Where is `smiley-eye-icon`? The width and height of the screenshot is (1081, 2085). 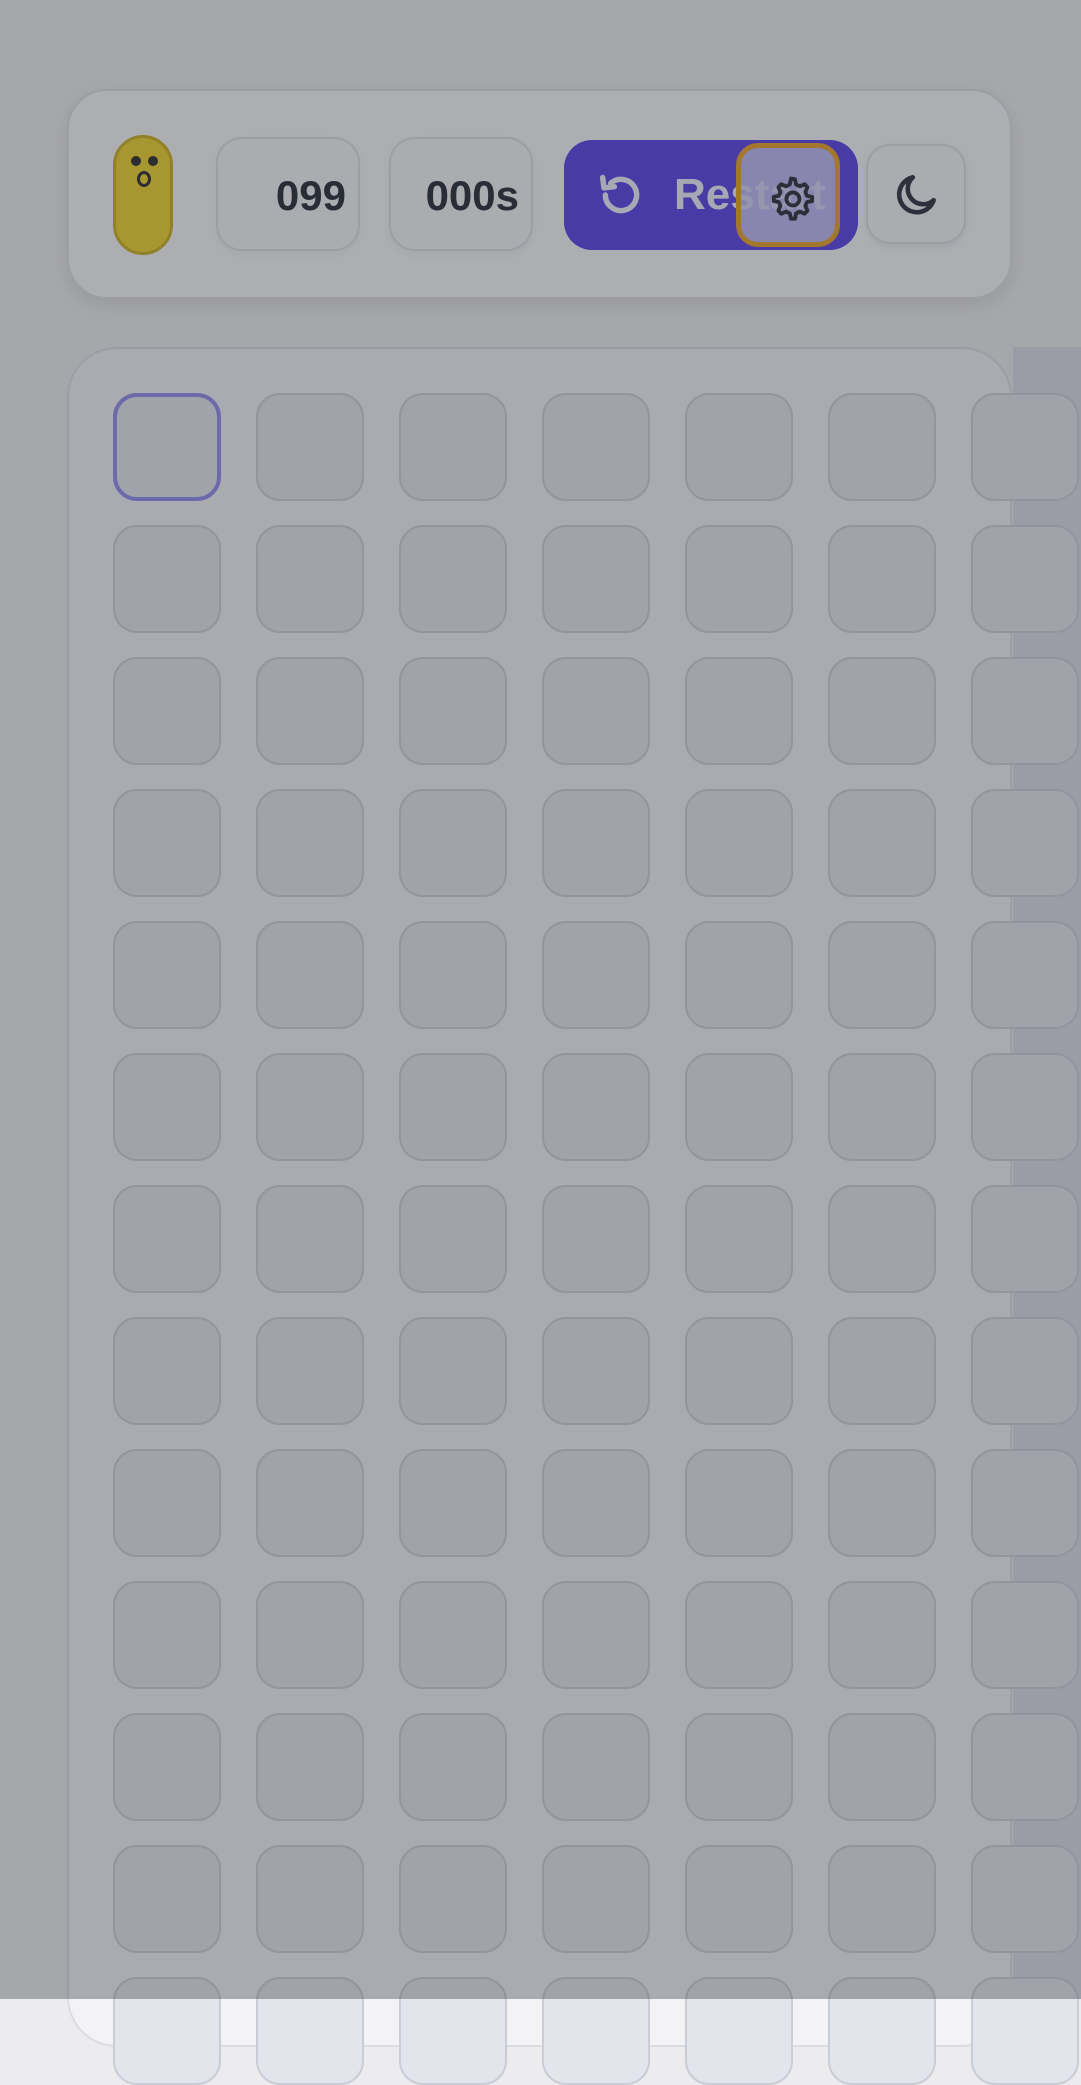 smiley-eye-icon is located at coordinates (136, 161).